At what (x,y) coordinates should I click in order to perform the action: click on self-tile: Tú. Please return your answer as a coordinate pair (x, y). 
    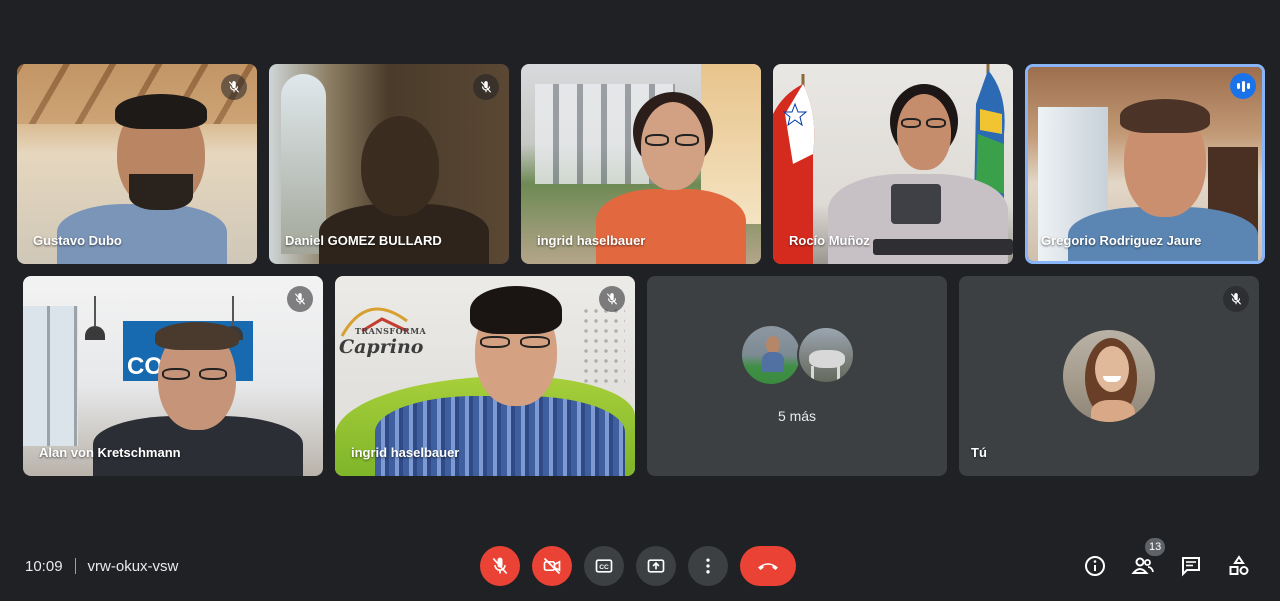
    Looking at the image, I should click on (1109, 376).